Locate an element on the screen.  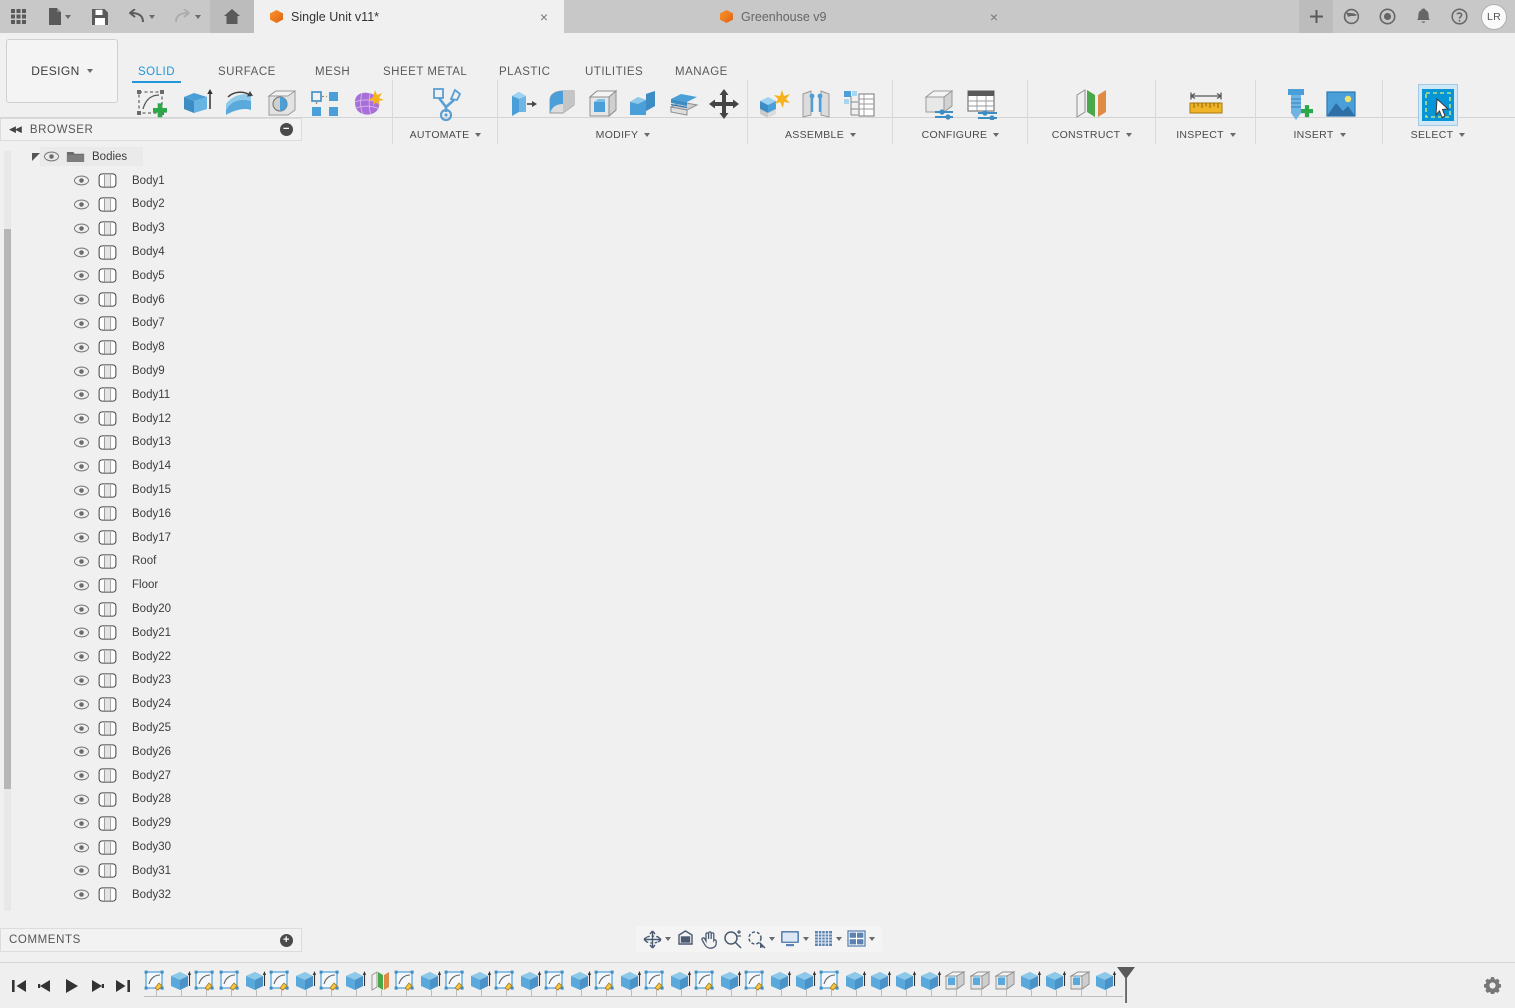
browser-item-body25: Body25 is located at coordinates (151, 728).